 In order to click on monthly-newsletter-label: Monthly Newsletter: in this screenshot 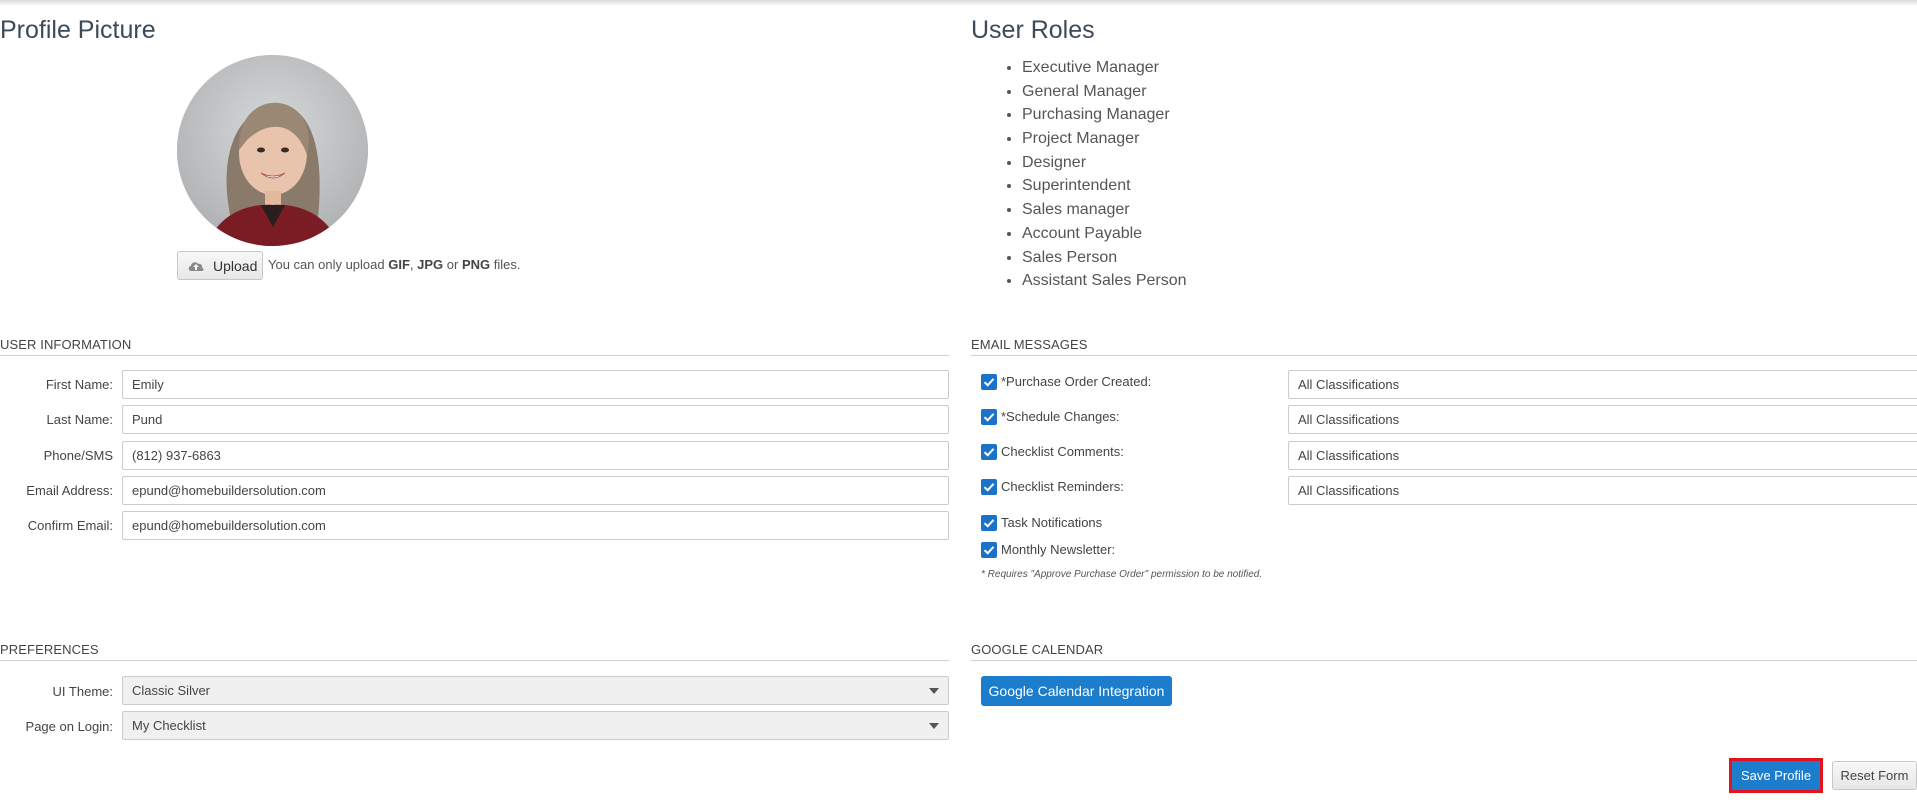, I will do `click(1058, 549)`.